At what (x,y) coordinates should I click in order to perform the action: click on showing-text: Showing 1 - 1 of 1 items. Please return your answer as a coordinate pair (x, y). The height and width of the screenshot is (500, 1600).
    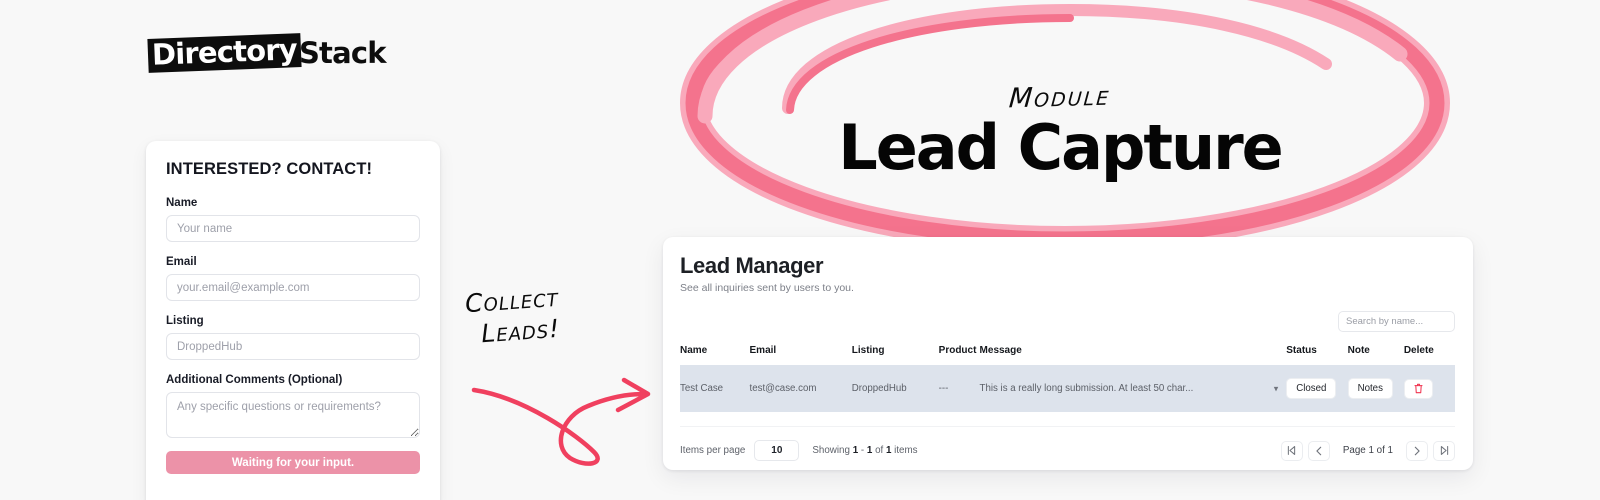
    Looking at the image, I should click on (864, 450).